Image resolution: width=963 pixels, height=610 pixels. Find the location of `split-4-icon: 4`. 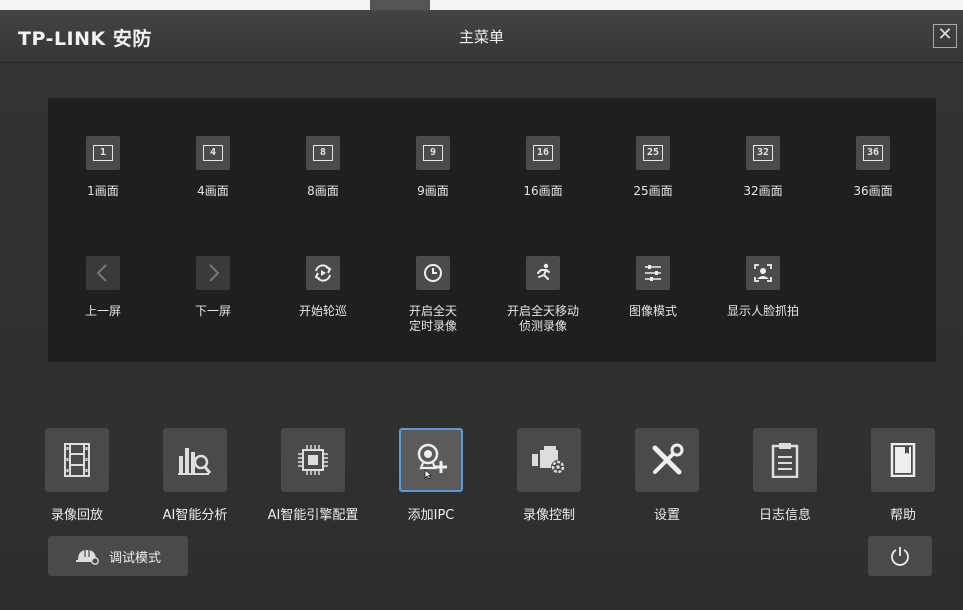

split-4-icon: 4 is located at coordinates (213, 153).